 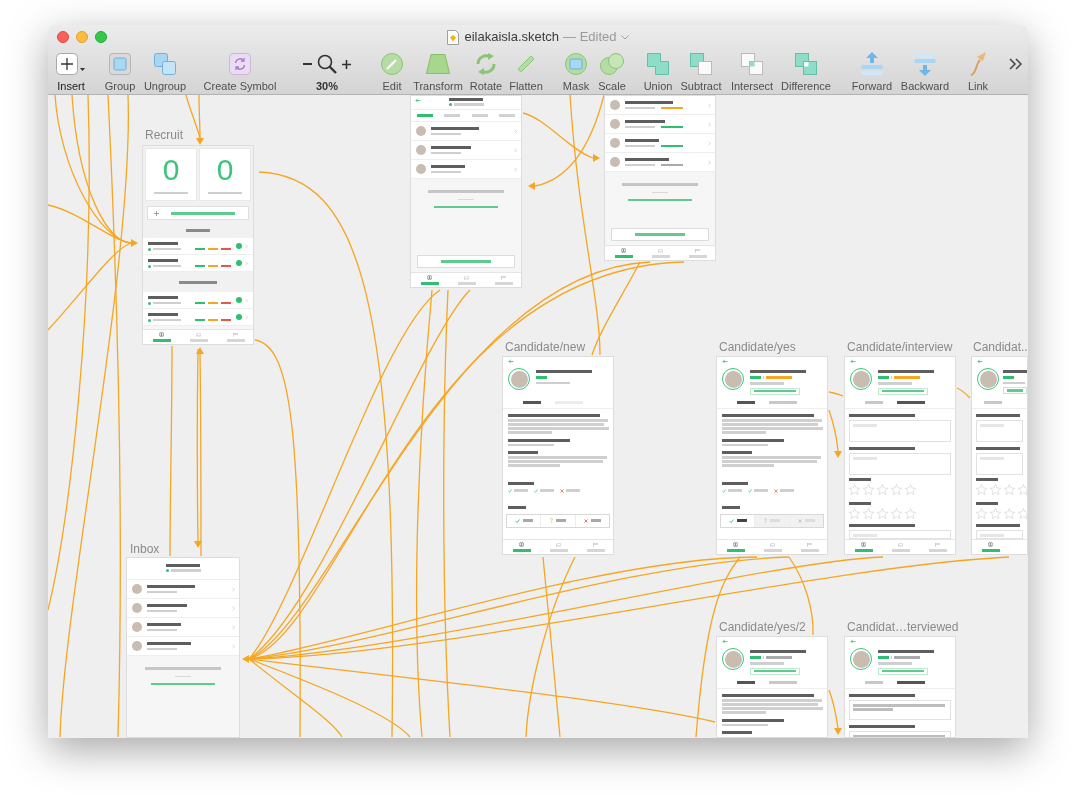 I want to click on inbox-icon, so click(x=660, y=250).